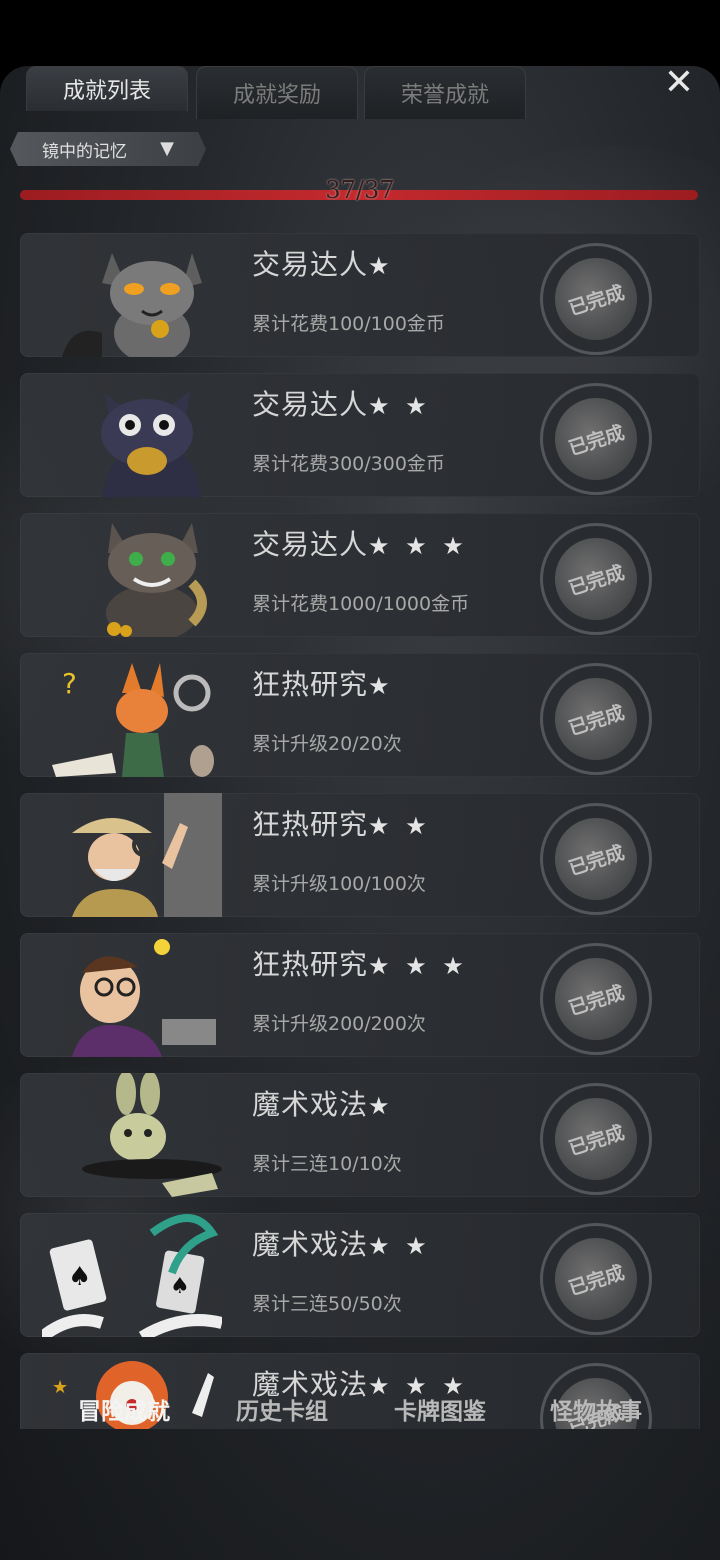 The image size is (720, 1560). Describe the element at coordinates (361, 604) in the screenshot. I see `achievement-description: 累计花费1000/1000金币` at that location.